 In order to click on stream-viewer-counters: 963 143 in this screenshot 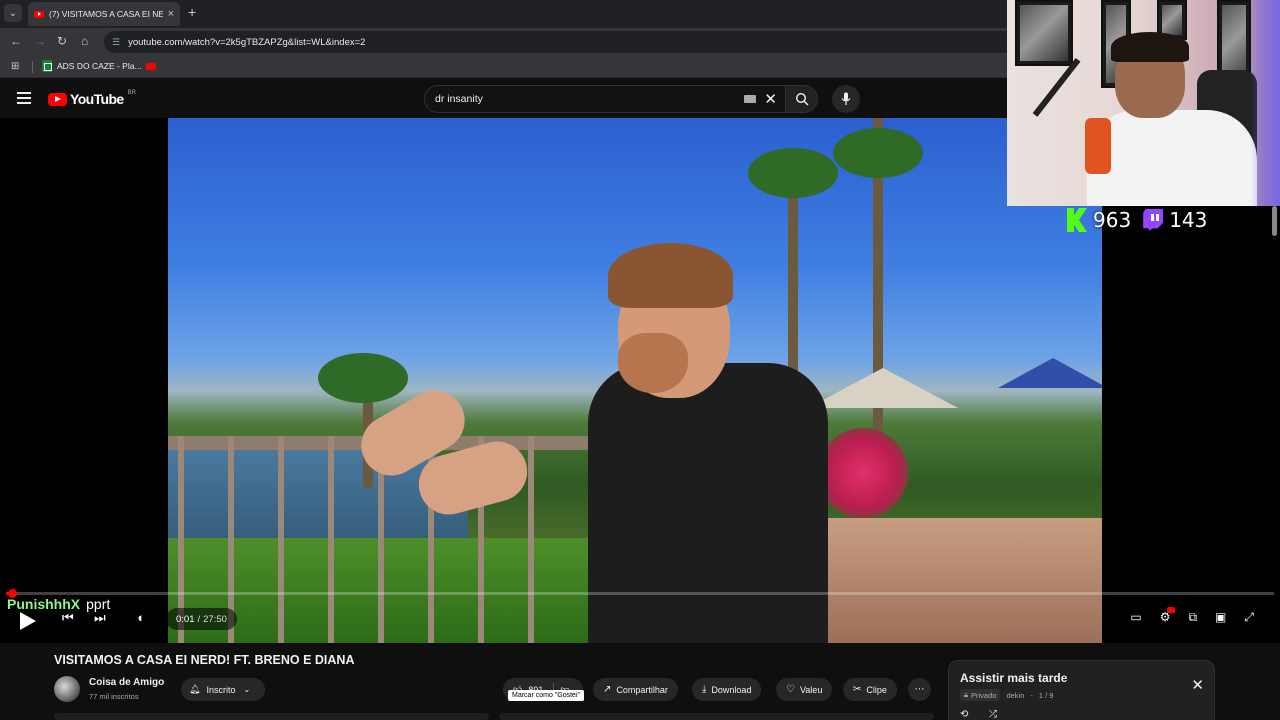, I will do `click(1137, 220)`.